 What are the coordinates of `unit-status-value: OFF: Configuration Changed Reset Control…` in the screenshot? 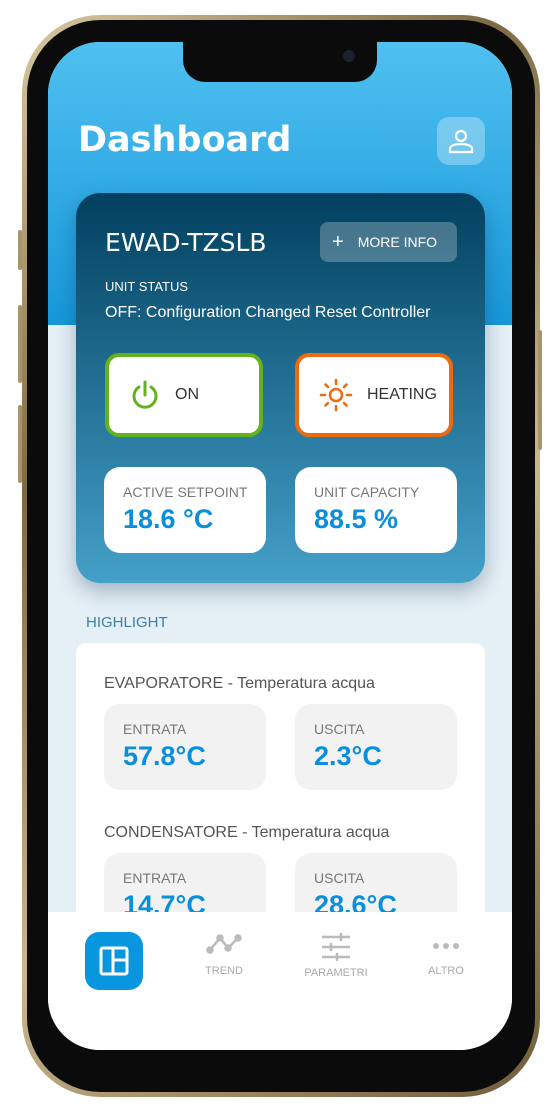 It's located at (268, 312).